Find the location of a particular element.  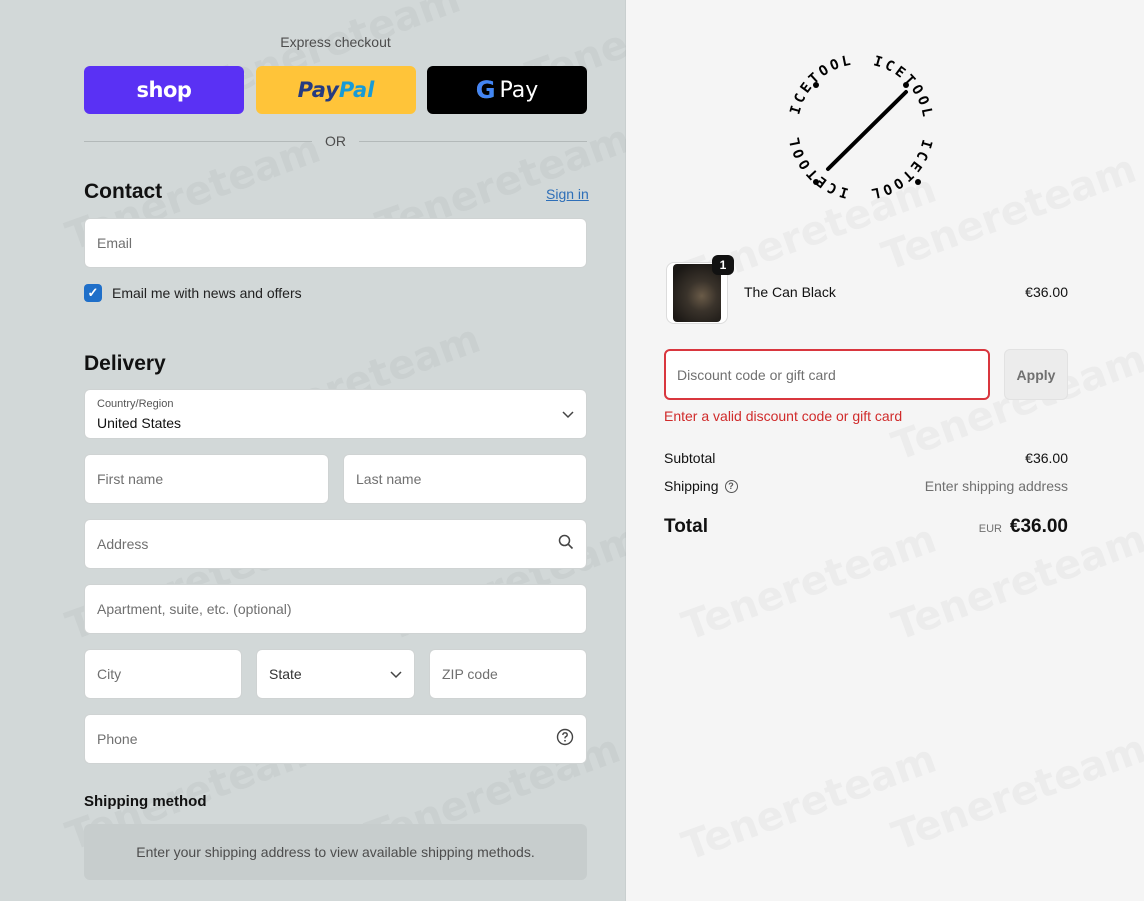

total-currency: EUR is located at coordinates (990, 529).